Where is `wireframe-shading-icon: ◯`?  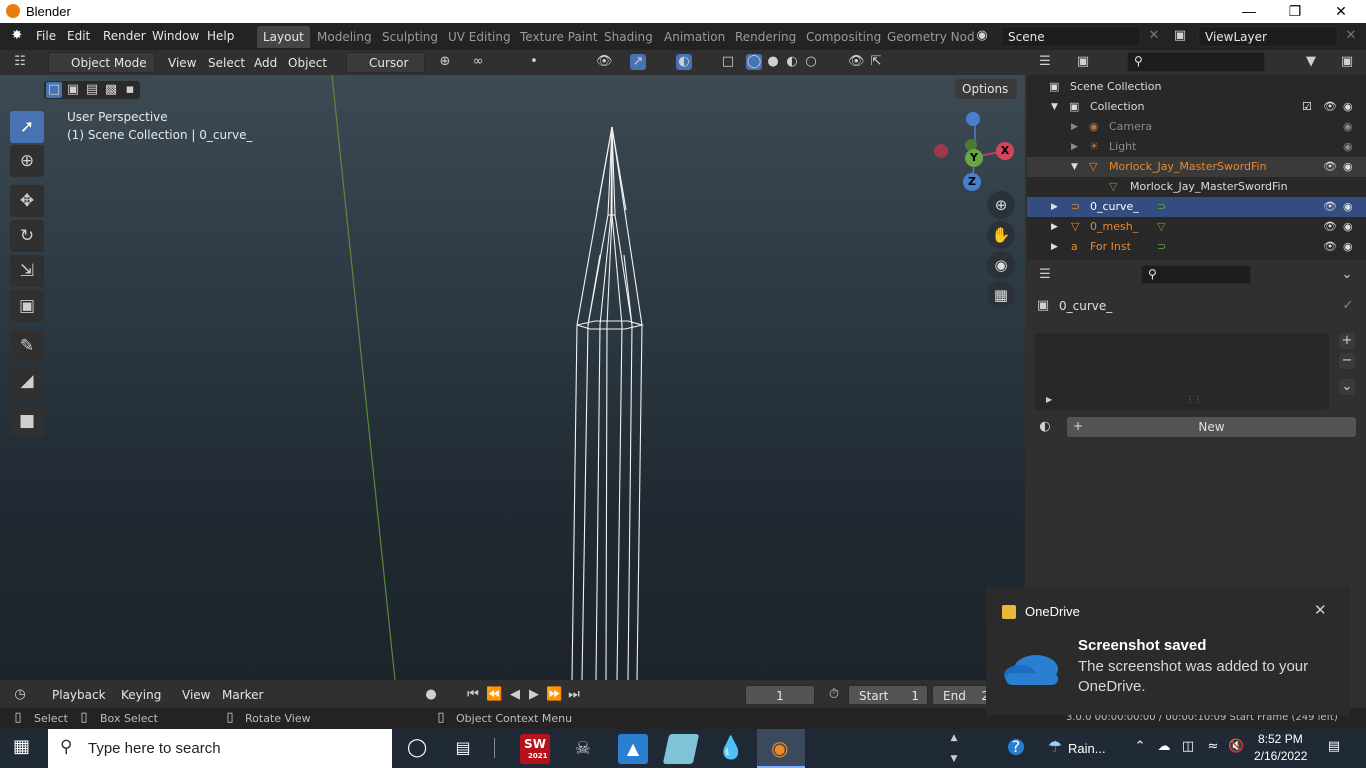 wireframe-shading-icon: ◯ is located at coordinates (754, 62).